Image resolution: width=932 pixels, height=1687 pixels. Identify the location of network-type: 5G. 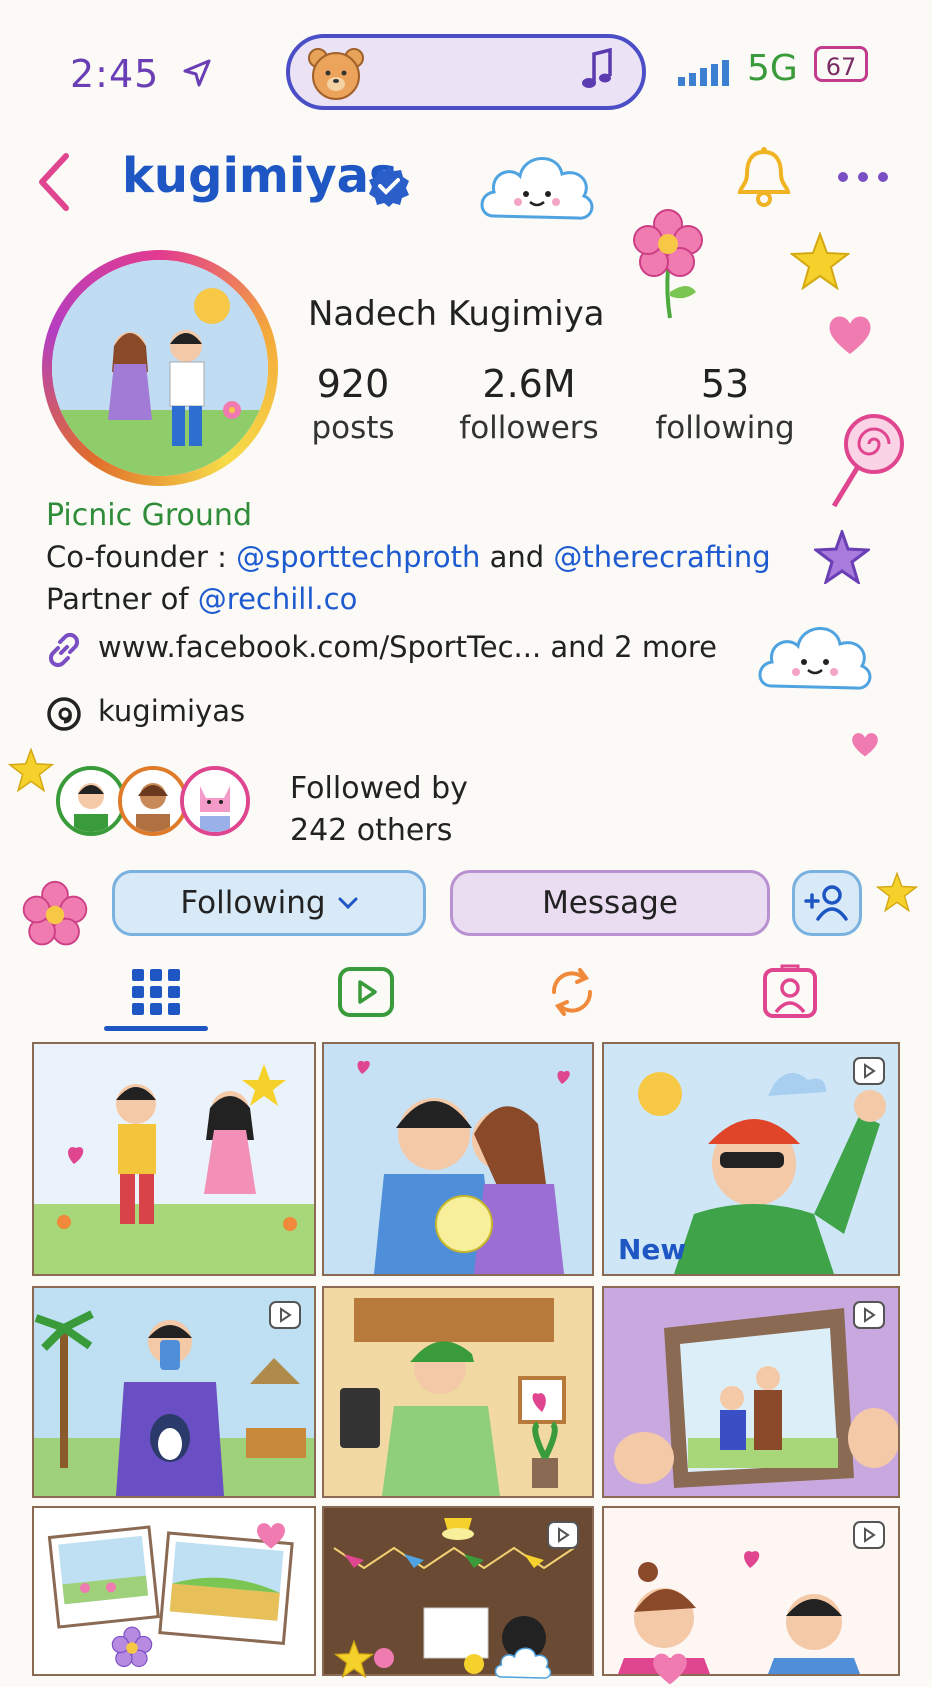
(772, 68).